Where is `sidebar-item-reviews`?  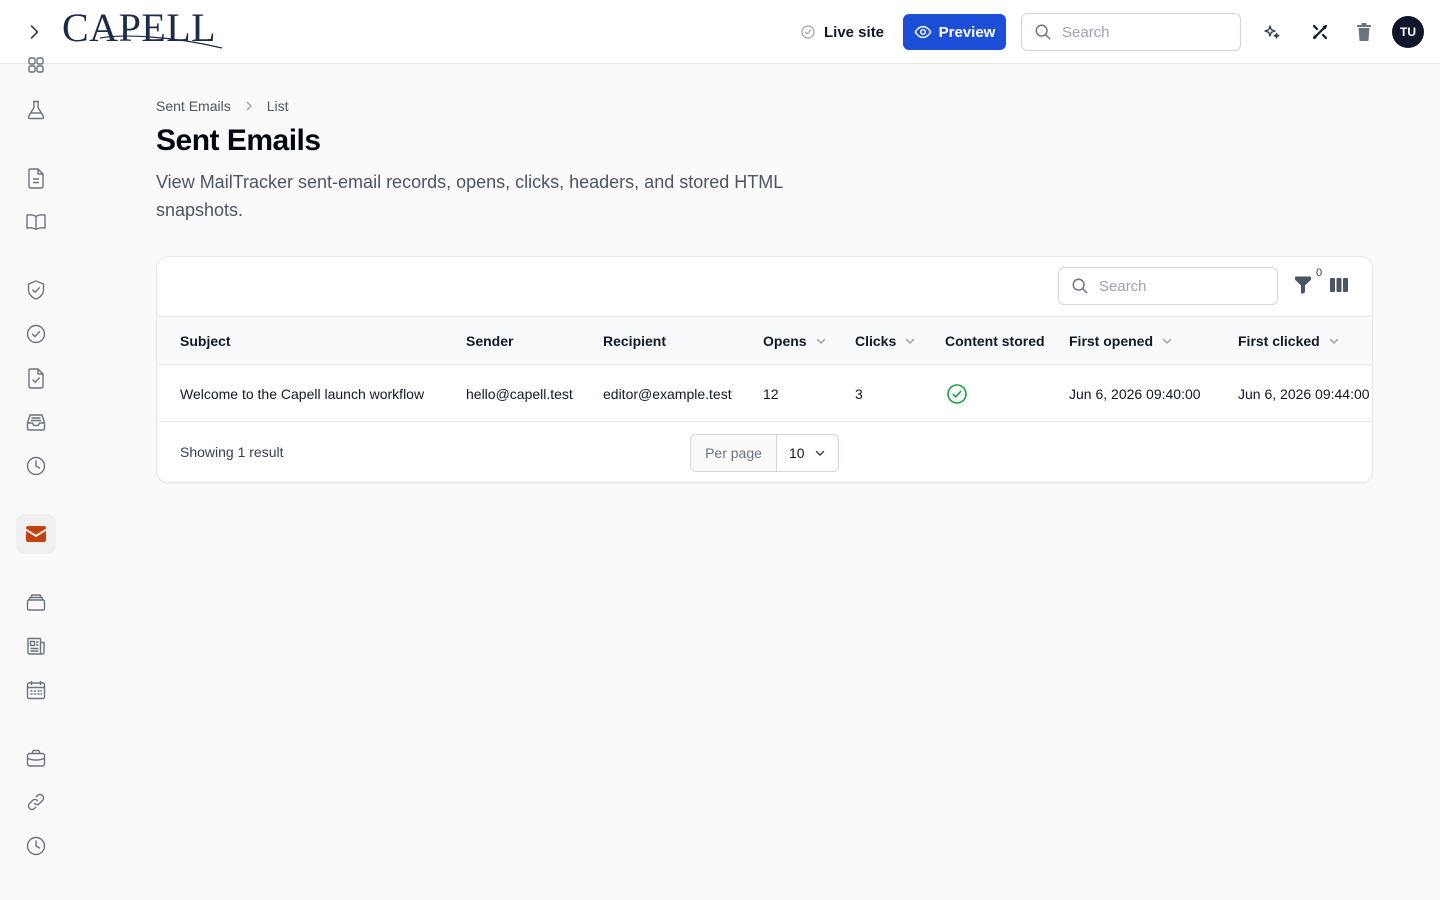
sidebar-item-reviews is located at coordinates (36, 378).